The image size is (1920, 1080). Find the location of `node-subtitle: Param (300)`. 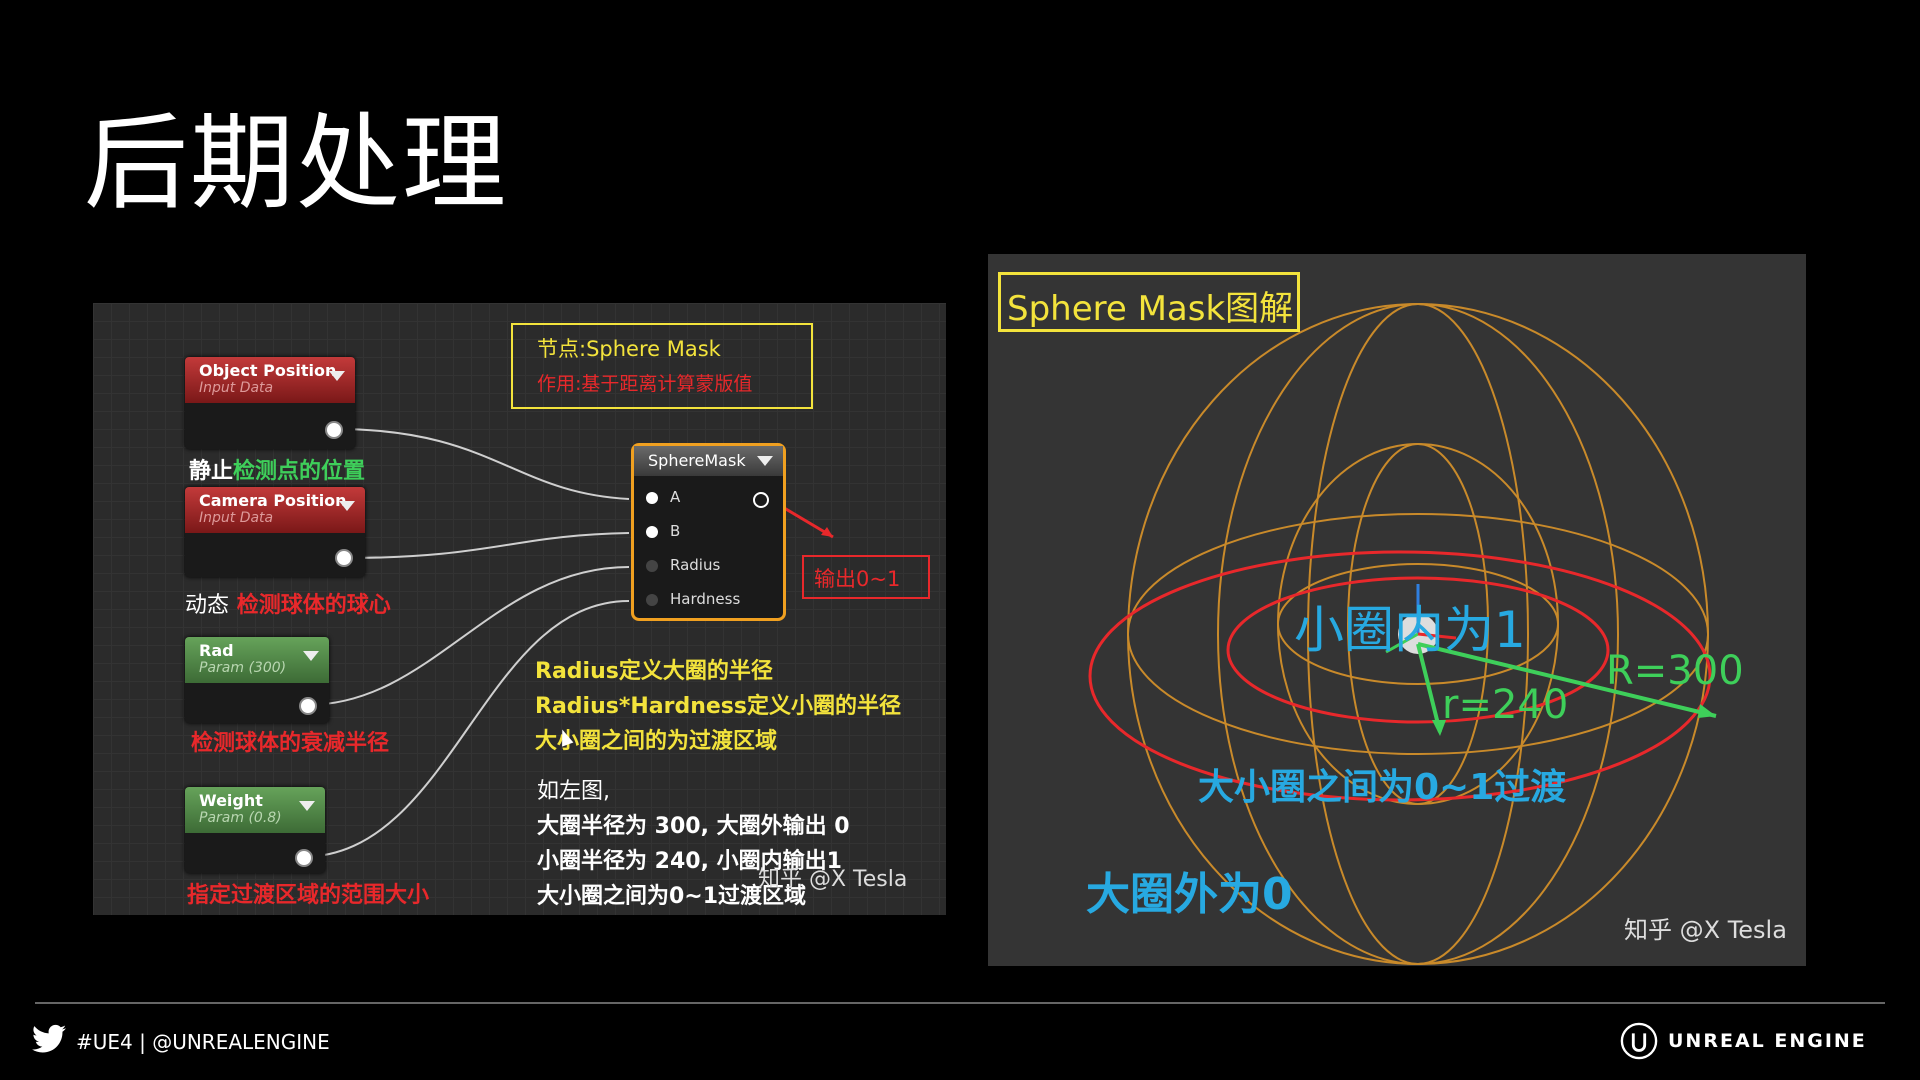

node-subtitle: Param (300) is located at coordinates (243, 668).